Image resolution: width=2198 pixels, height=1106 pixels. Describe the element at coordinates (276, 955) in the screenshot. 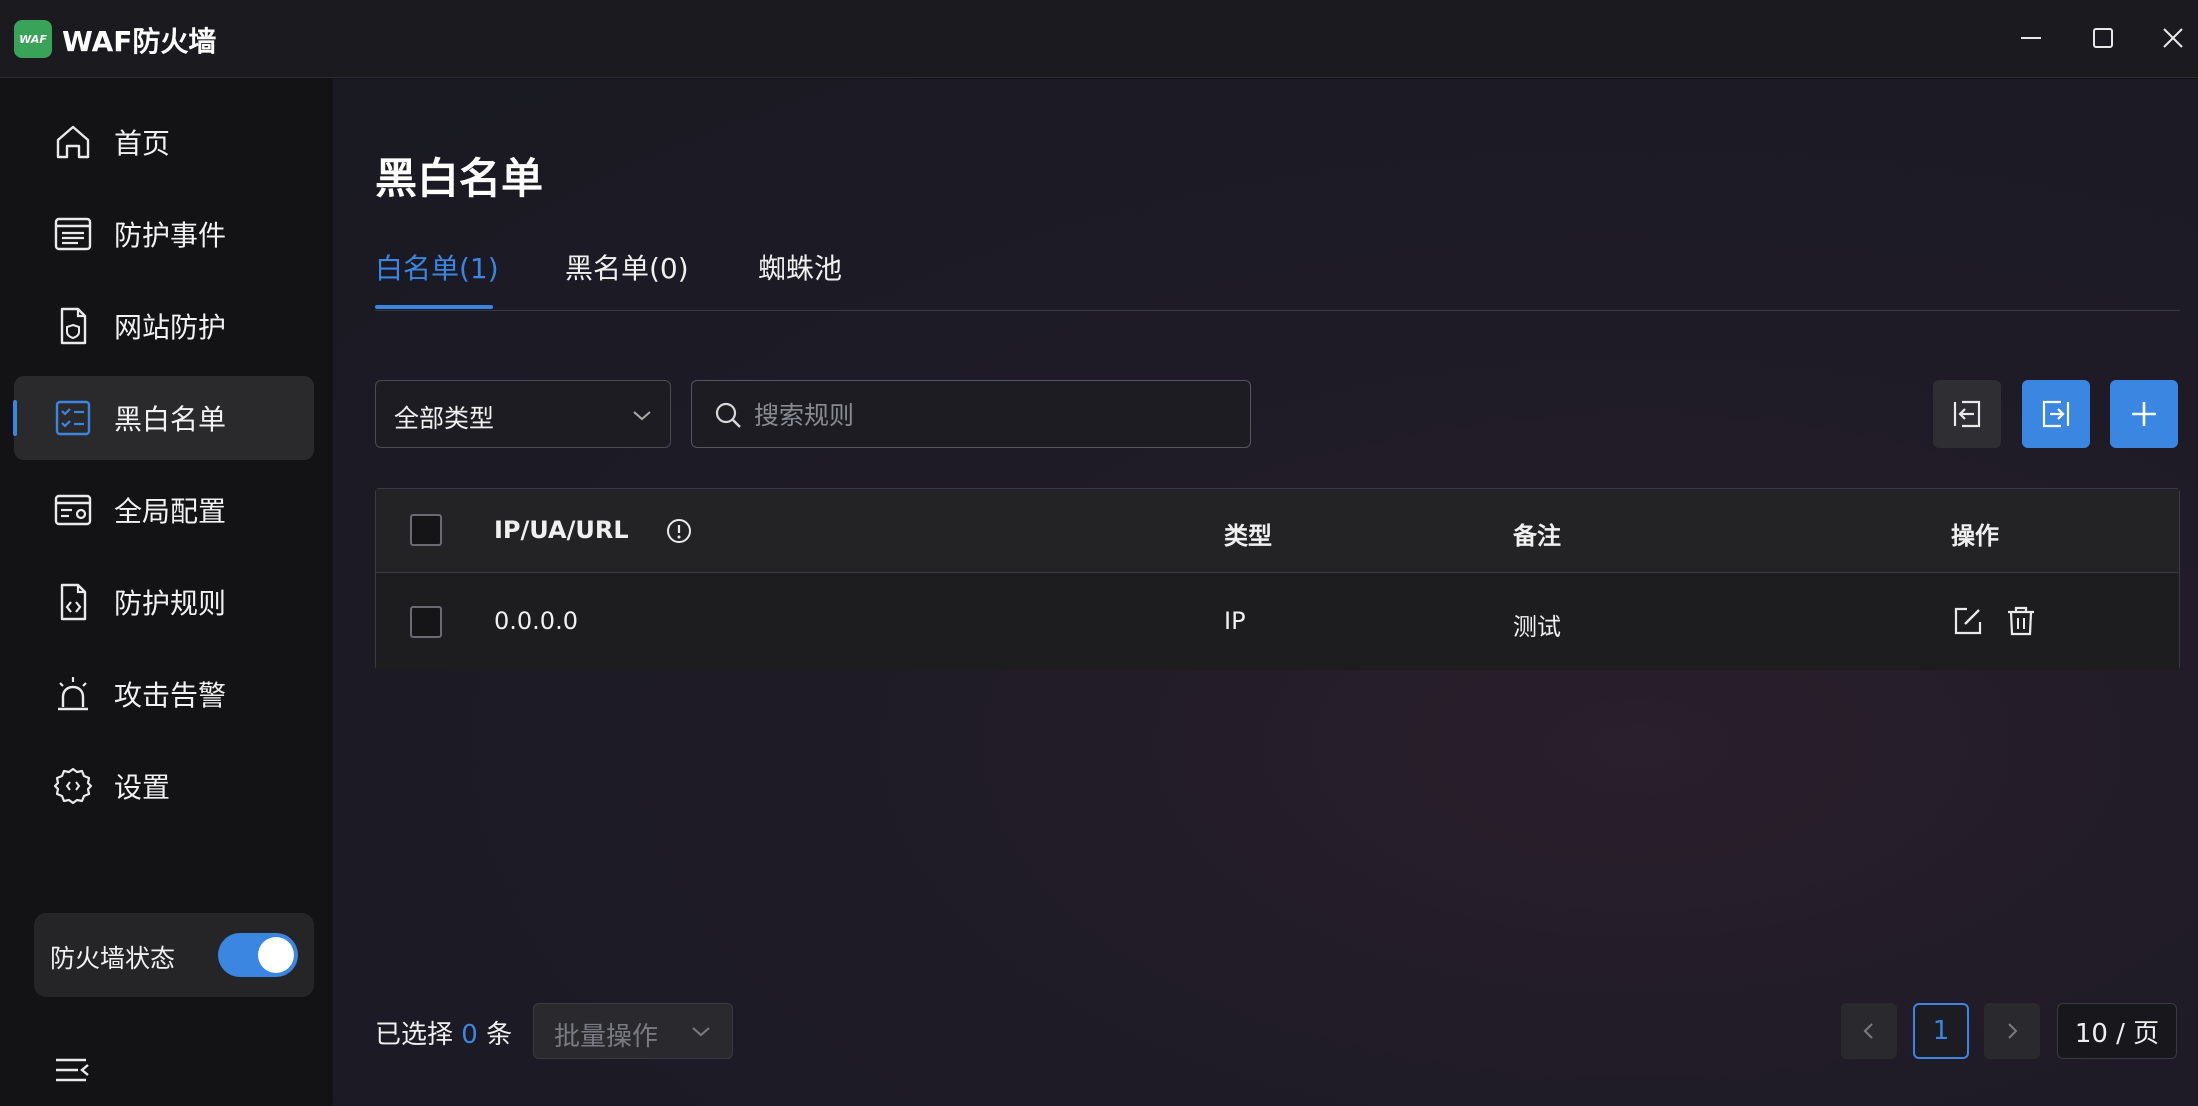

I see `toggle-knob` at that location.